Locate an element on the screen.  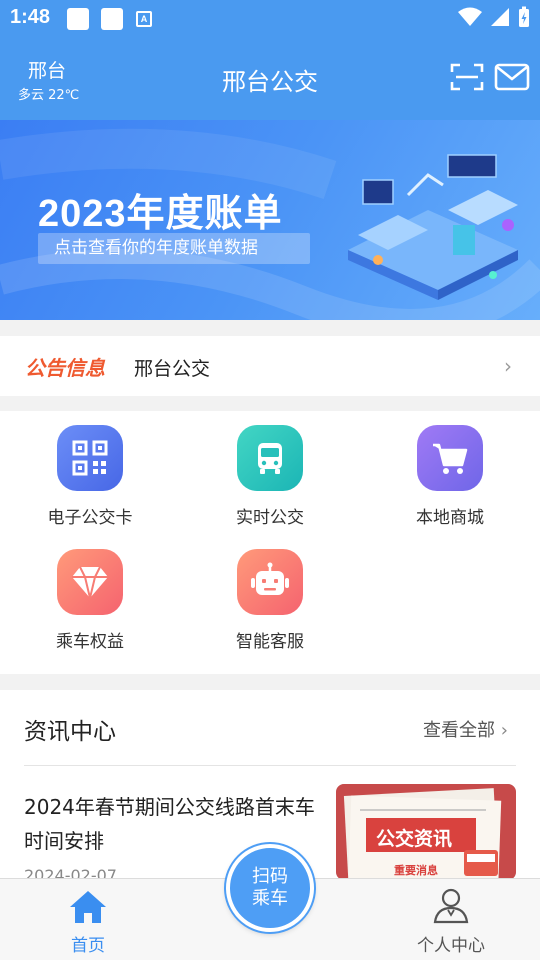
service-smart-support: 智能客服 is located at coordinates (270, 600).